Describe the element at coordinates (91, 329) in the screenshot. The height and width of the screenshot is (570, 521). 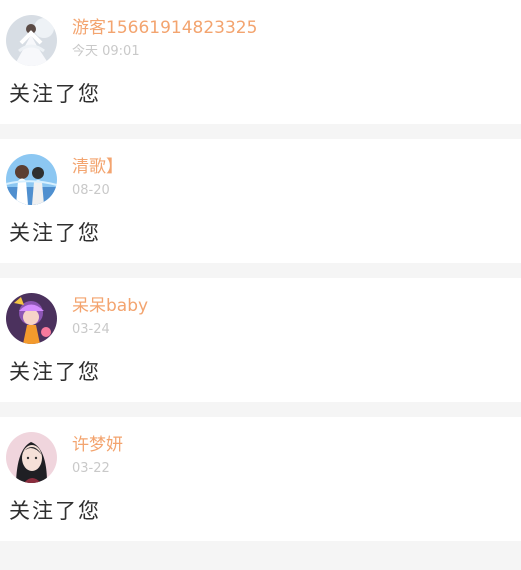
I see `notification-time: 03-24` at that location.